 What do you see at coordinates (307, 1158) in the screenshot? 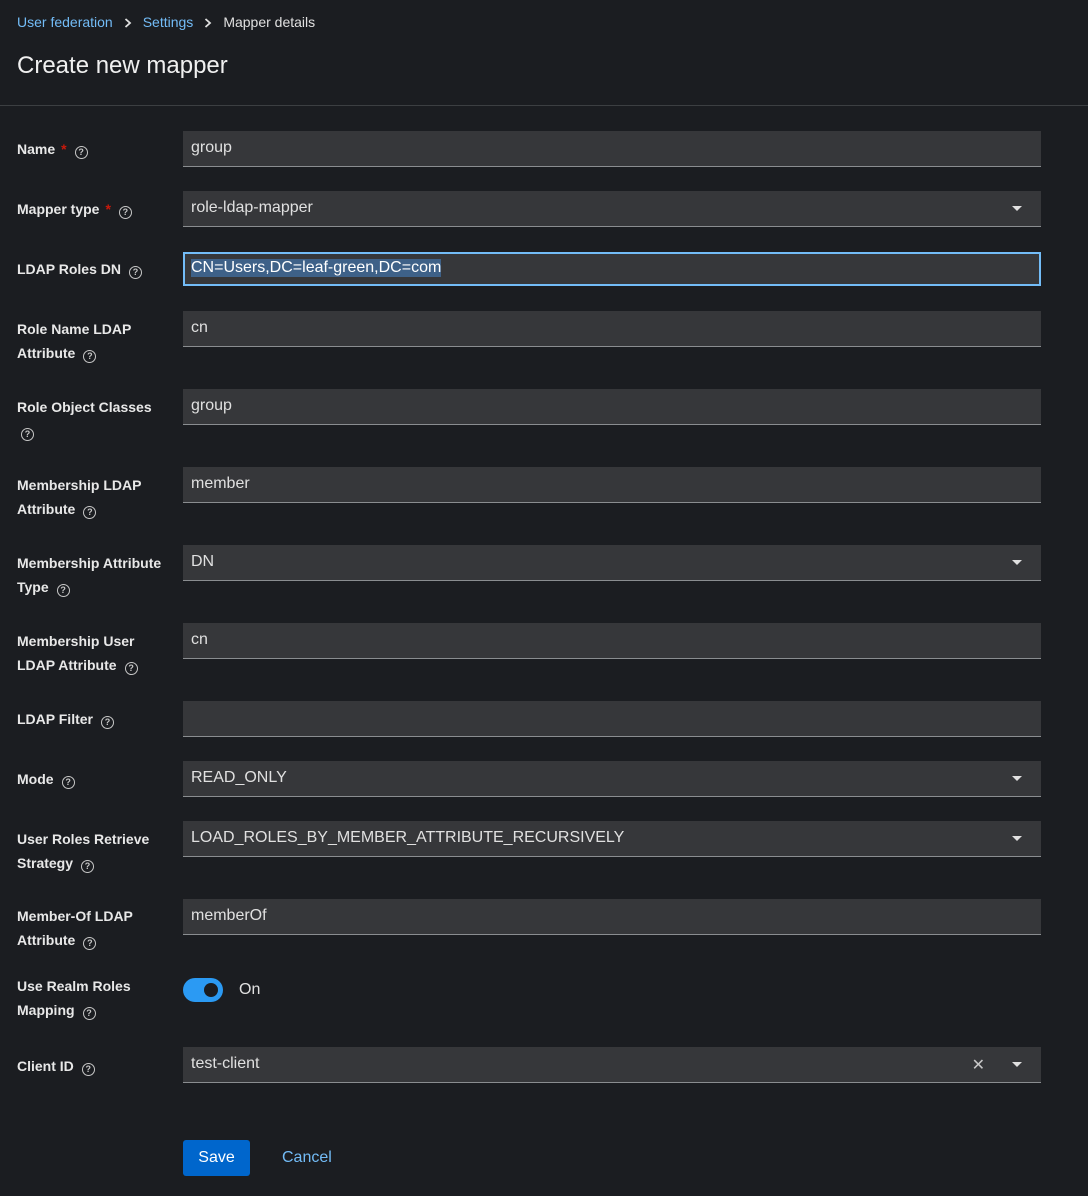
I see `cancel-button: Cancel` at bounding box center [307, 1158].